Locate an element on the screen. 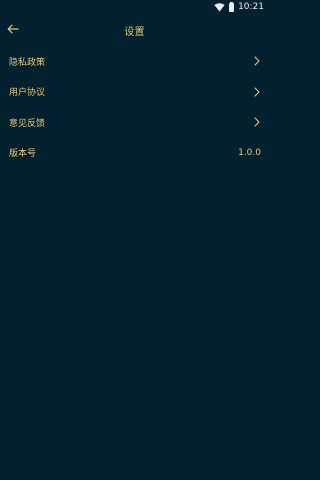 The height and width of the screenshot is (480, 320). status-bar: 10:21 is located at coordinates (134, 7).